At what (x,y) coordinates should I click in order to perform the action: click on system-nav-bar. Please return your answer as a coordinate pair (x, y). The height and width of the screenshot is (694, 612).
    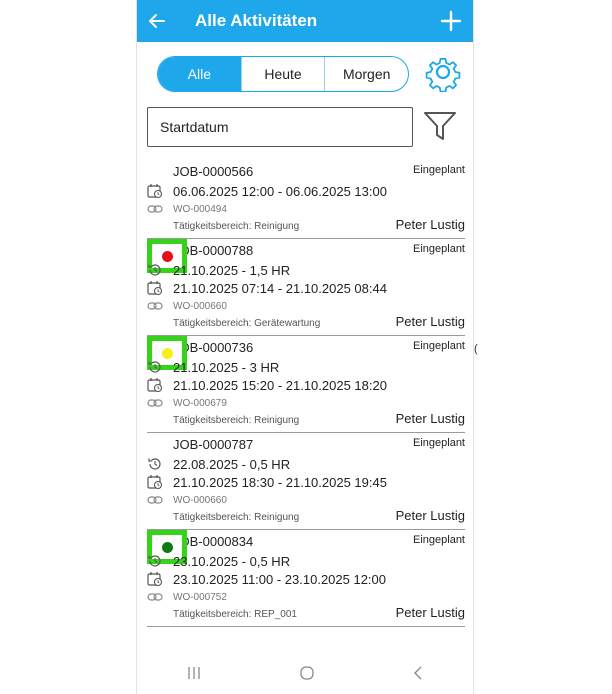
    Looking at the image, I should click on (305, 673).